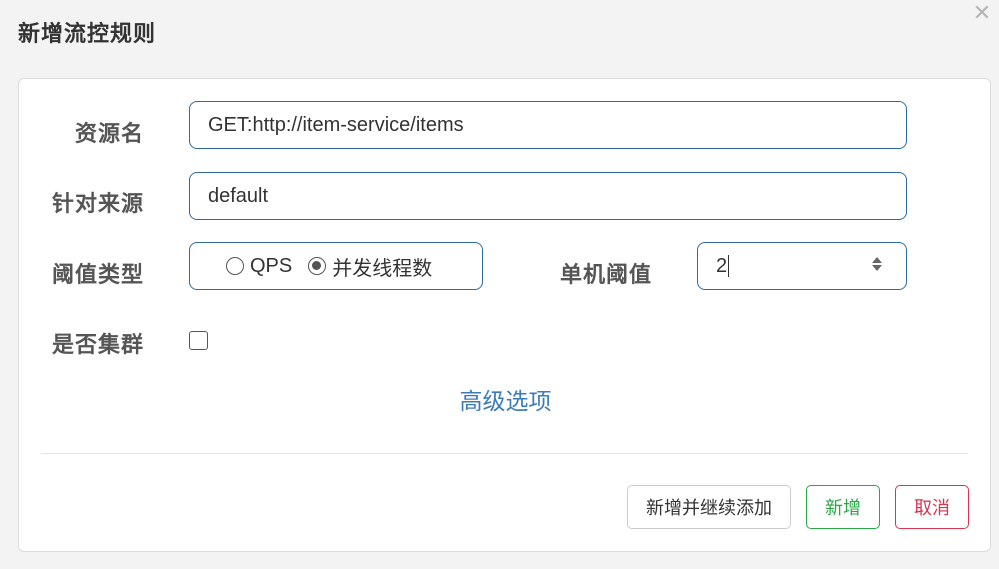  What do you see at coordinates (198, 340) in the screenshot?
I see `cluster-checkbox` at bounding box center [198, 340].